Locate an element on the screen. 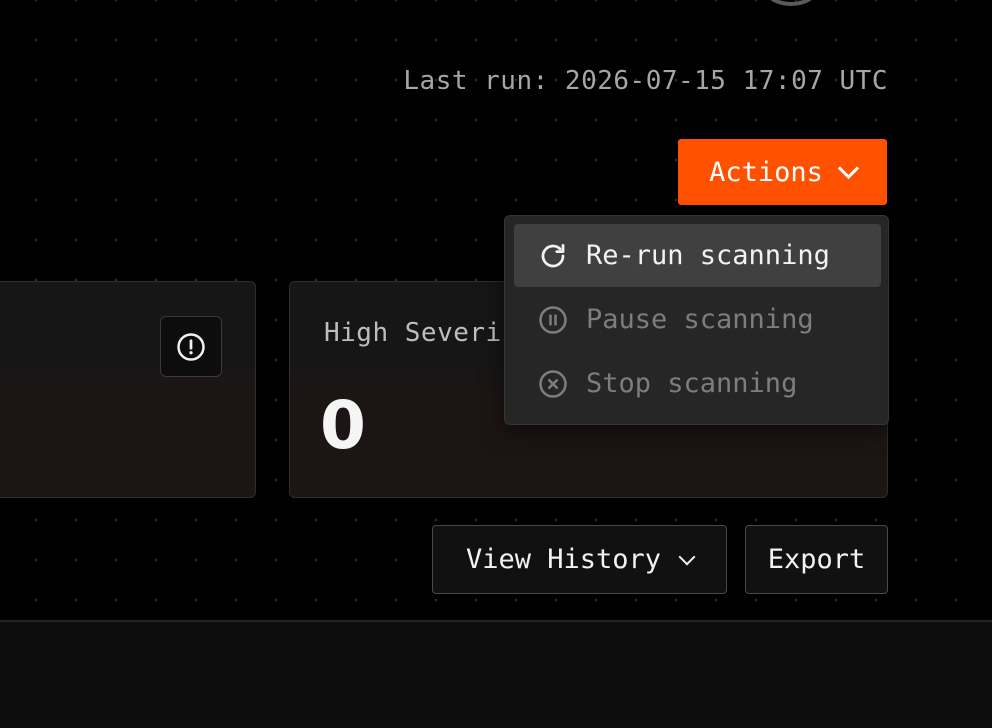 The image size is (992, 728). export-label: Export is located at coordinates (816, 559).